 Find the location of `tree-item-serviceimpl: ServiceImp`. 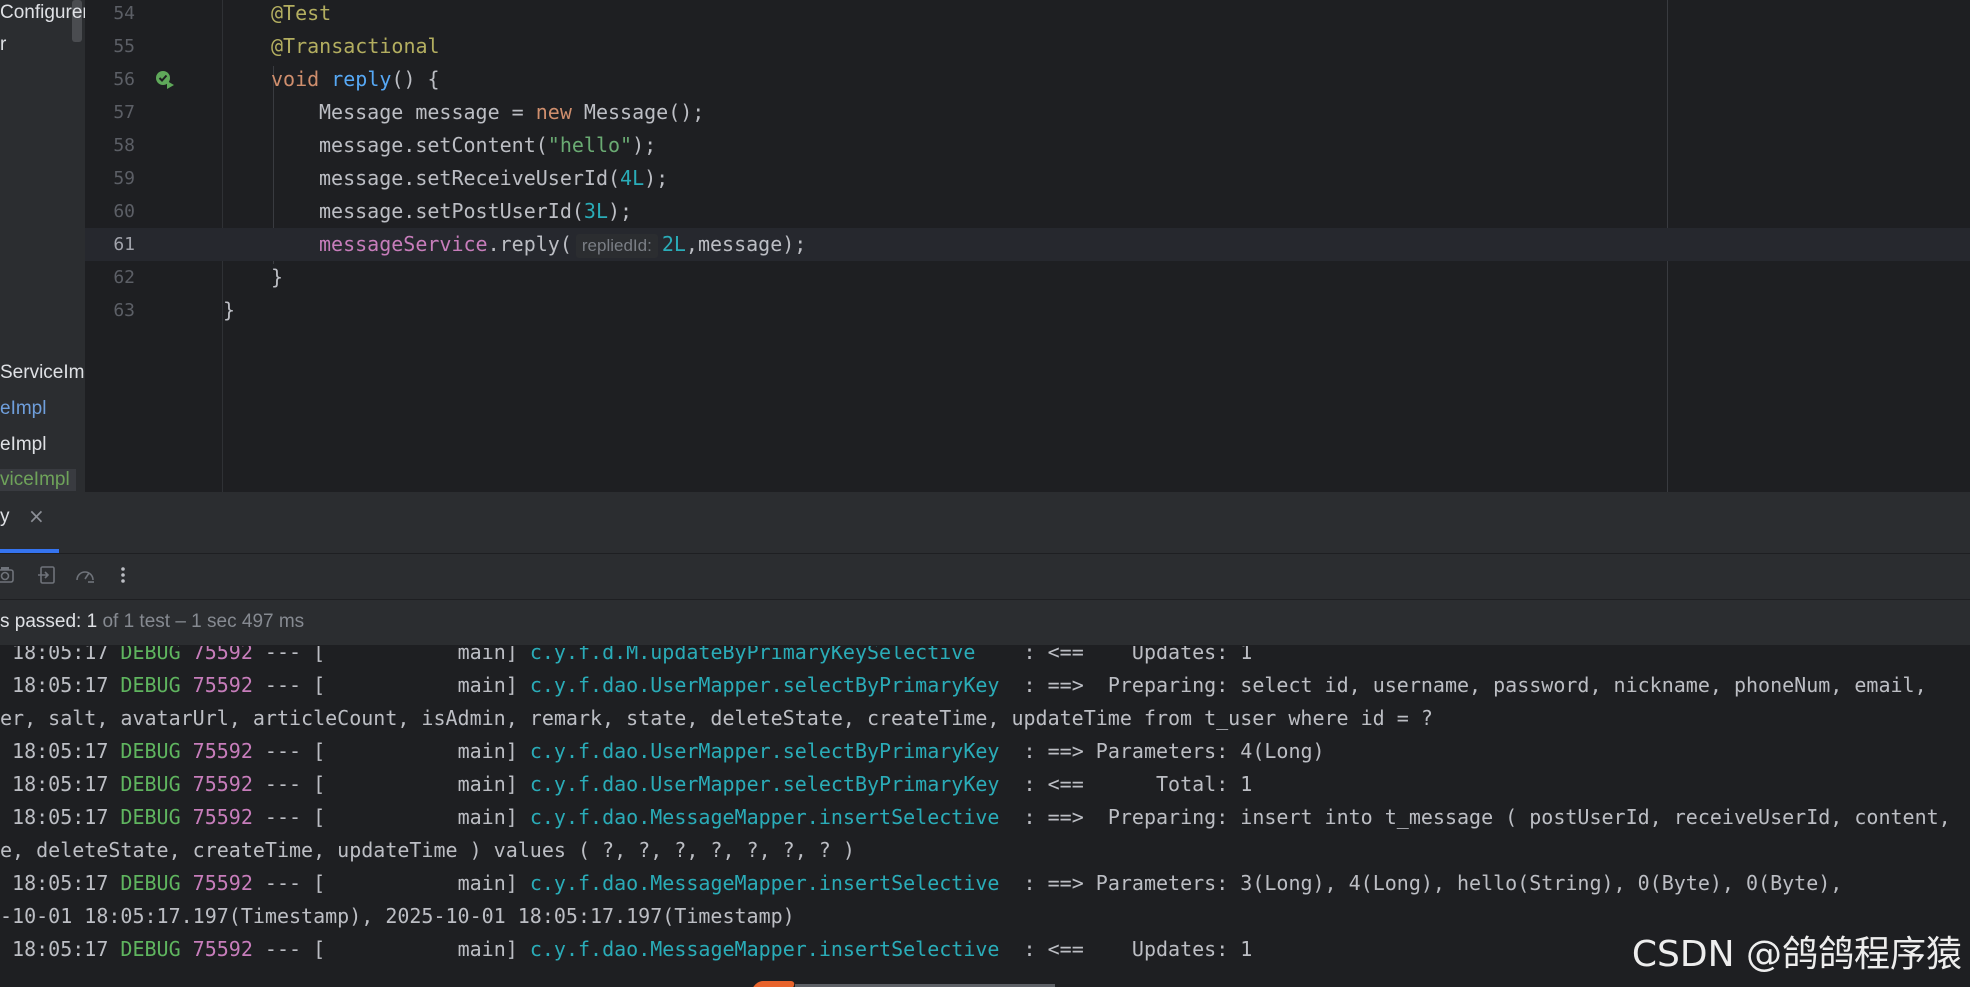

tree-item-serviceimpl: ServiceImp is located at coordinates (42, 373).